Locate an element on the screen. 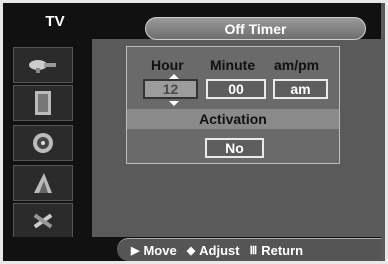  loudspeaker-icon is located at coordinates (43, 143).